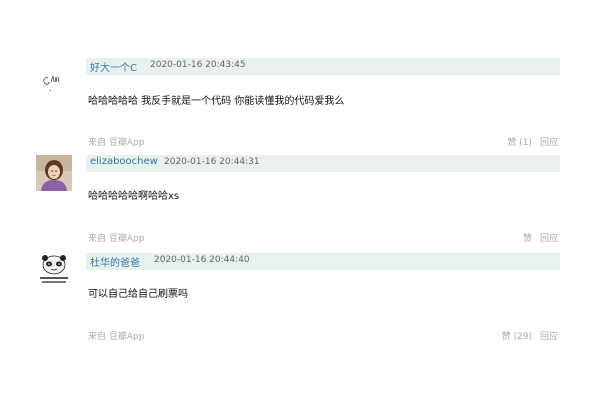 The width and height of the screenshot is (600, 400). Describe the element at coordinates (517, 337) in the screenshot. I see `like-button: 赞 (29)` at that location.